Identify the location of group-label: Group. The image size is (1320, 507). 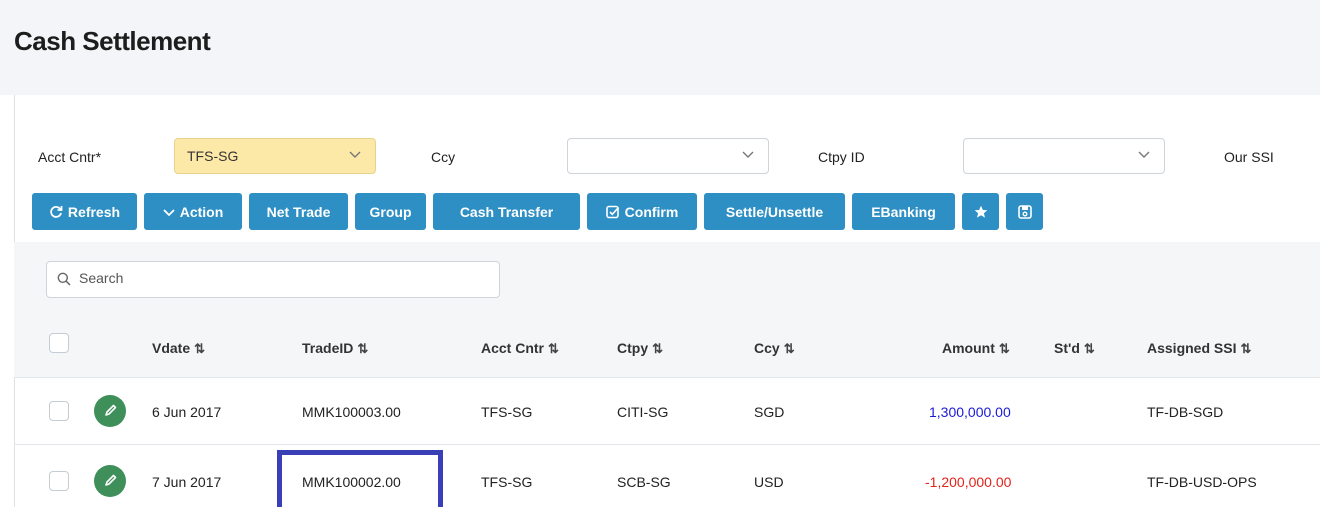
(390, 211).